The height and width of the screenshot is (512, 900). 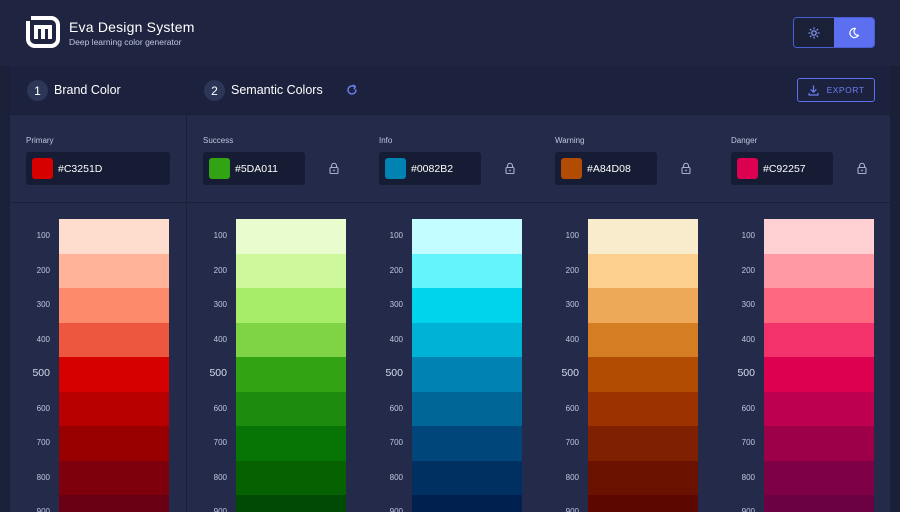 I want to click on eva-logo, so click(x=43, y=32).